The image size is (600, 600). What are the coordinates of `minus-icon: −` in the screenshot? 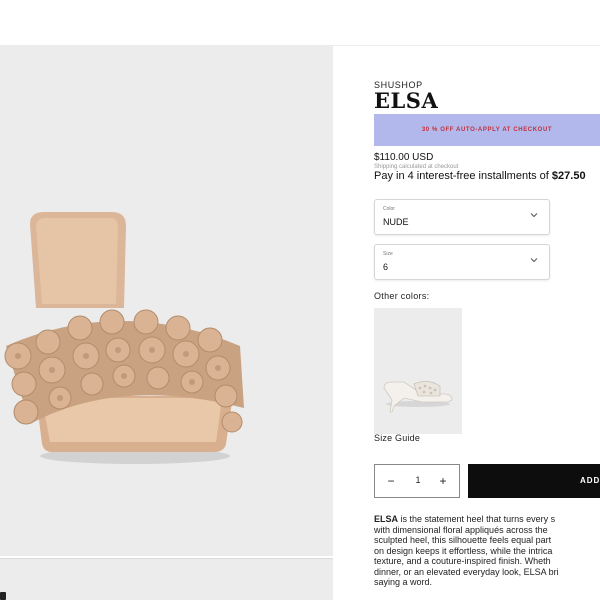 It's located at (391, 481).